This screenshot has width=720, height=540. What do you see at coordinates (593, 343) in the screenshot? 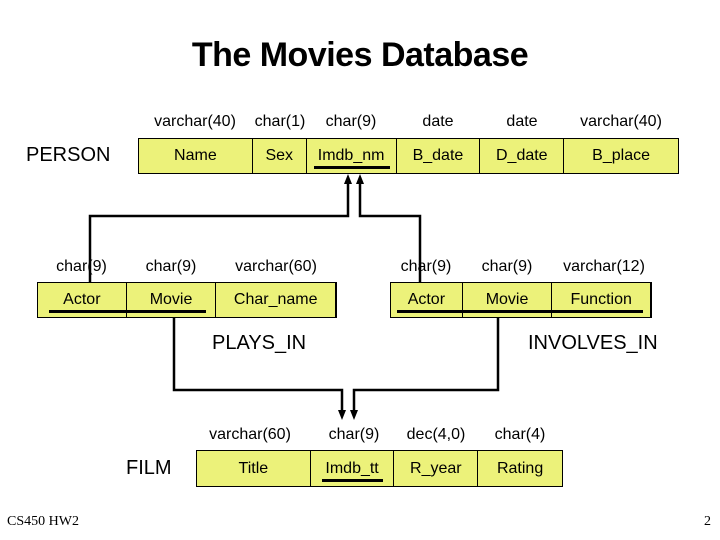
I see `involves-in-table-name: INVOLVES_IN` at bounding box center [593, 343].